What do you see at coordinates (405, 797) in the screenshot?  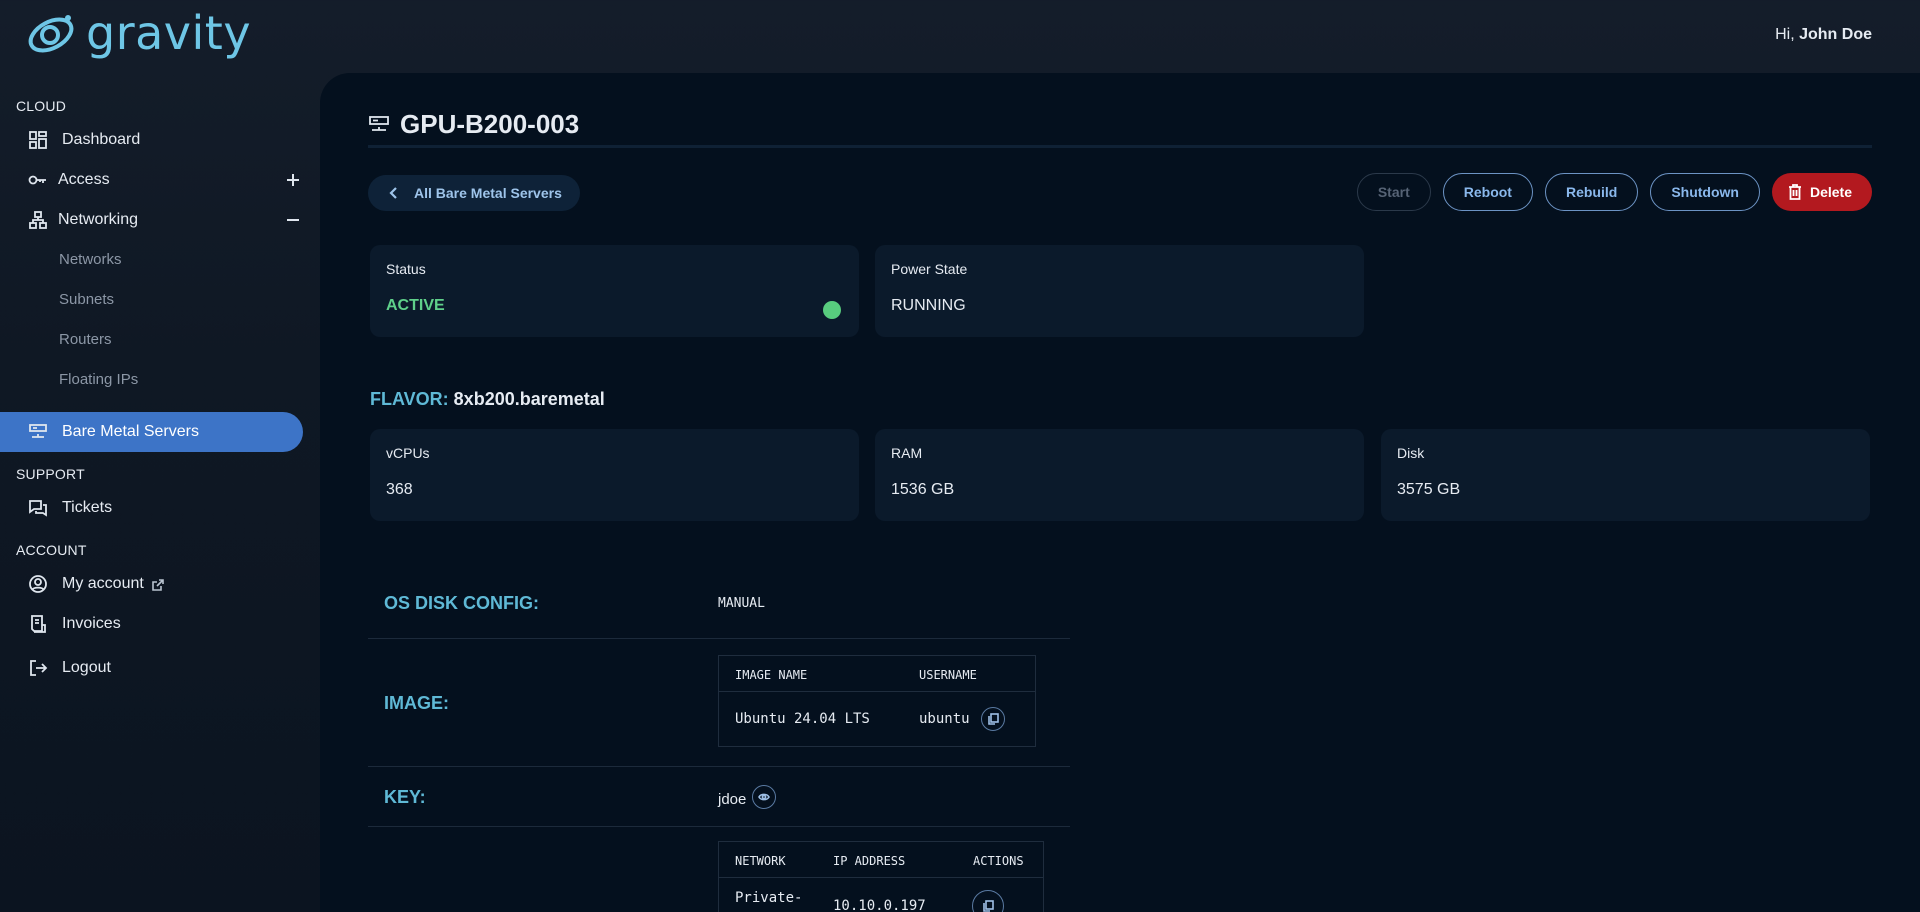 I see `key-key: KEY:` at bounding box center [405, 797].